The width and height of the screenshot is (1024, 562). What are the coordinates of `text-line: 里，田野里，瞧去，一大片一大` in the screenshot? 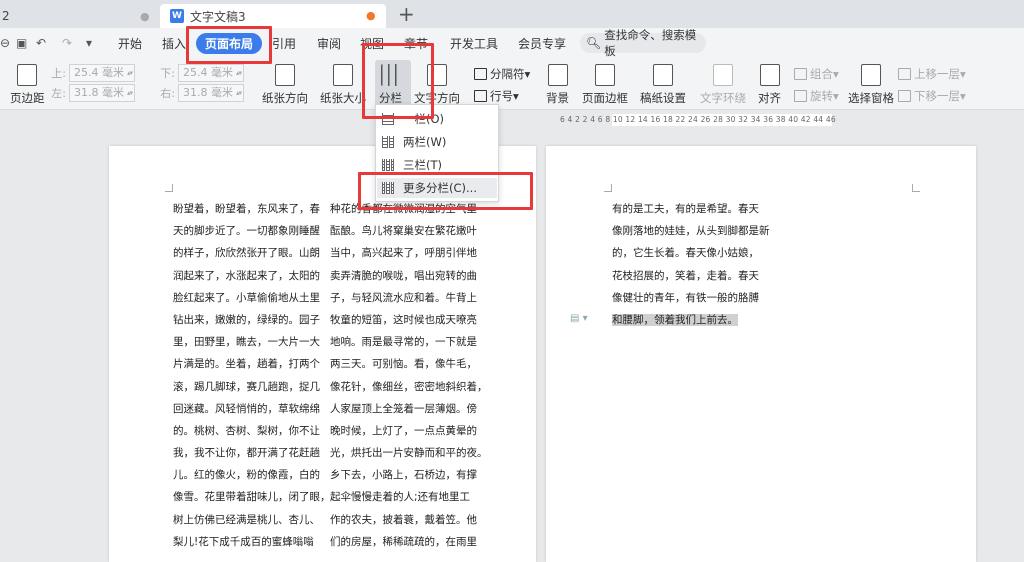 It's located at (246, 342).